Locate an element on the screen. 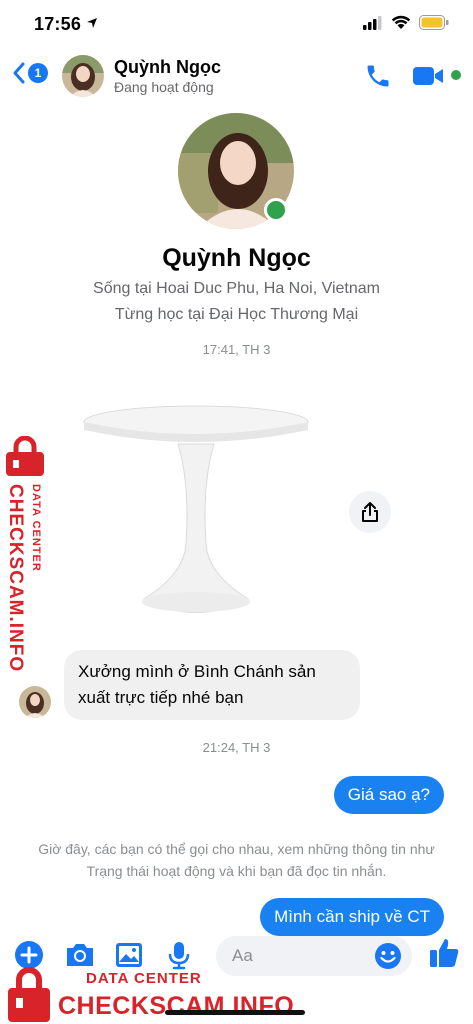 This screenshot has width=473, height=1024. unread-badge: 1 is located at coordinates (38, 73).